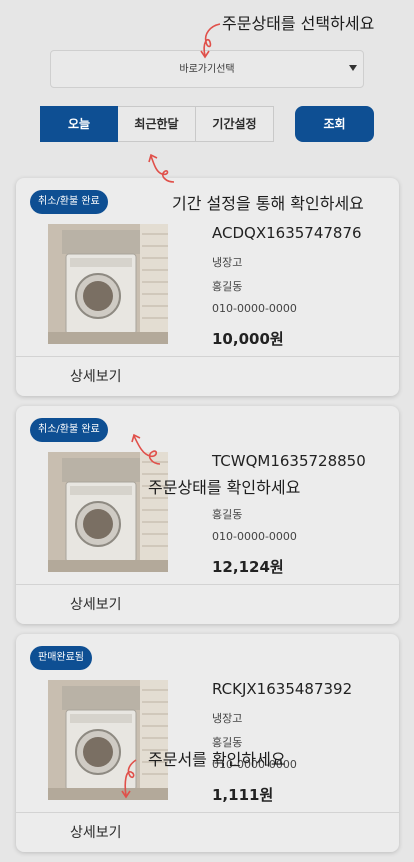 The image size is (414, 862). I want to click on tab-today: 오늘, so click(79, 124).